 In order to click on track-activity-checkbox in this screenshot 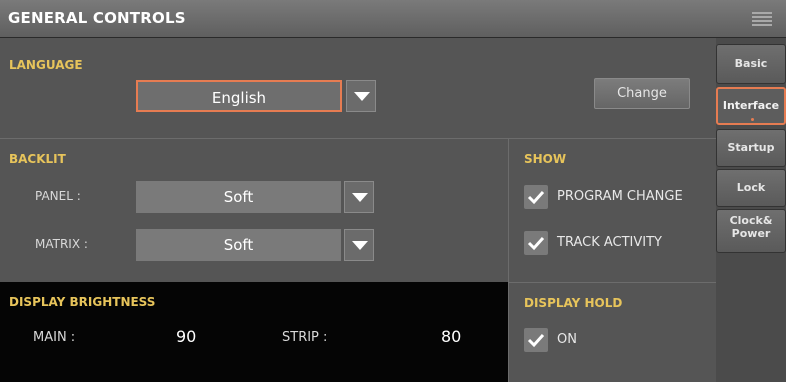, I will do `click(536, 243)`.